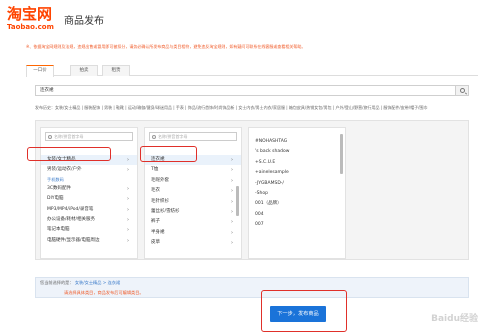 This screenshot has width=500, height=335. Describe the element at coordinates (268, 204) in the screenshot. I see `list-item-label: 001（品牌）` at that location.